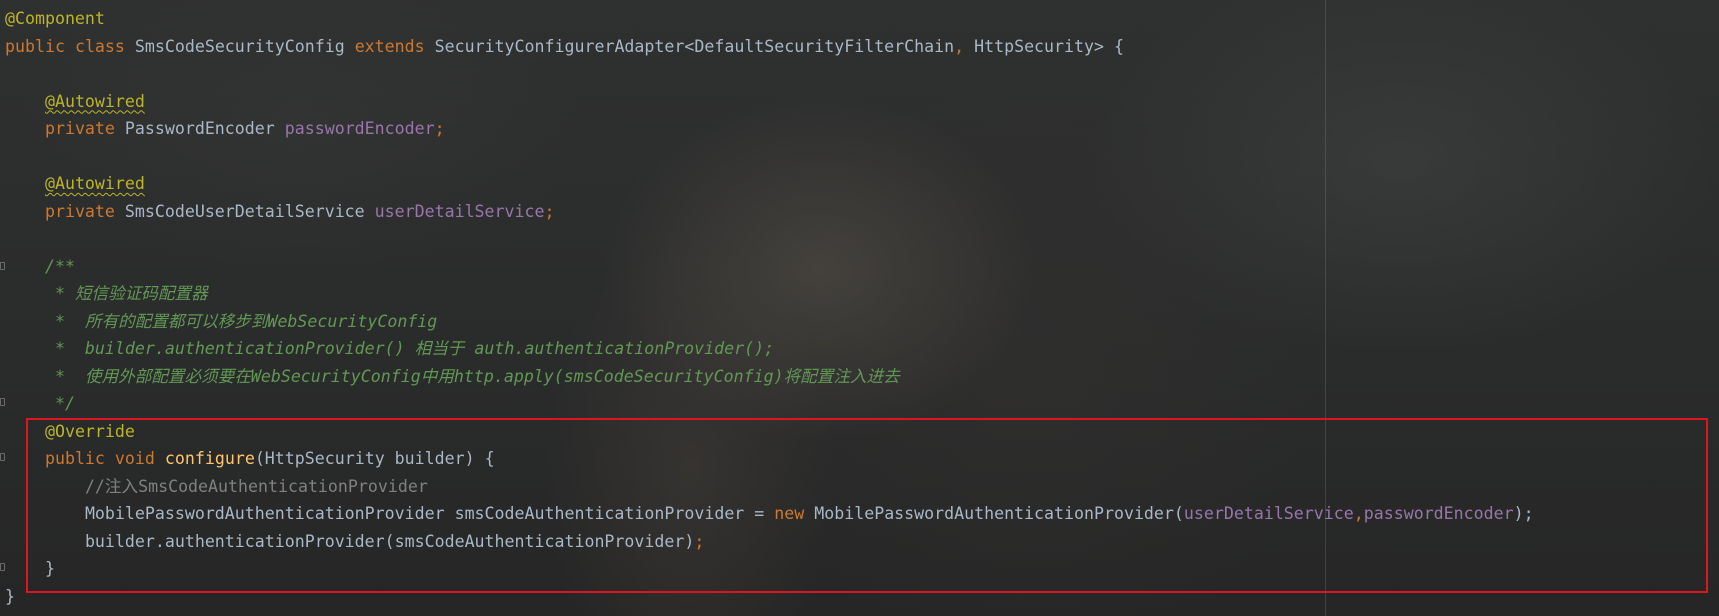 This screenshot has width=1719, height=616. Describe the element at coordinates (199, 128) in the screenshot. I see `code-token: PasswordEncoder` at that location.